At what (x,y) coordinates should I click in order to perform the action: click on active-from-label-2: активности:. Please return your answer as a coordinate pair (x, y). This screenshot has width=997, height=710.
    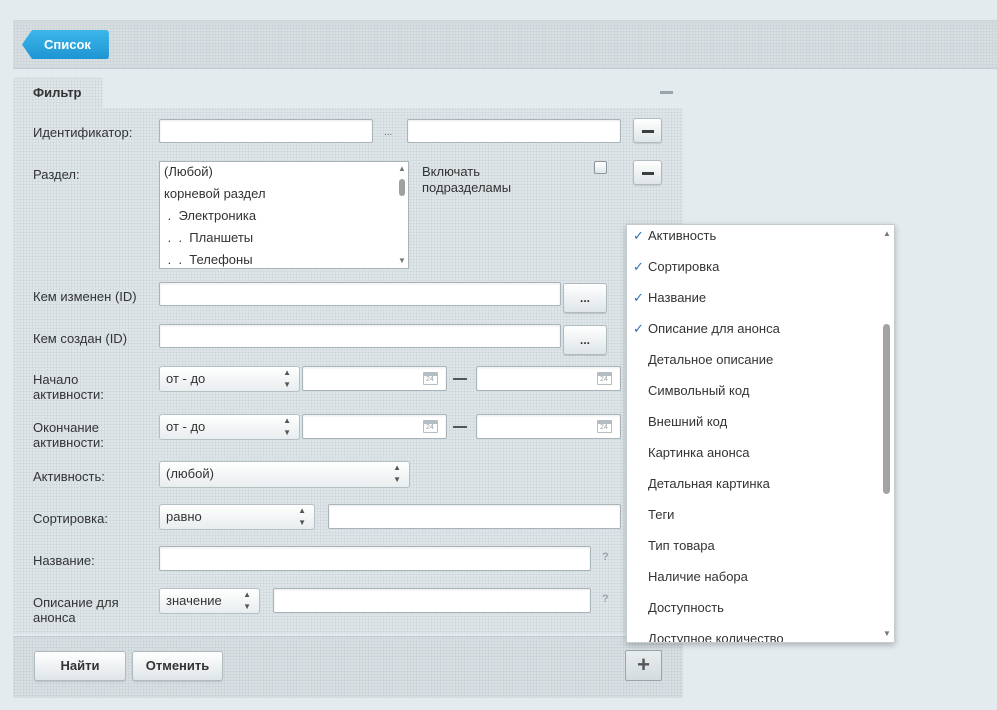
    Looking at the image, I should click on (68, 394).